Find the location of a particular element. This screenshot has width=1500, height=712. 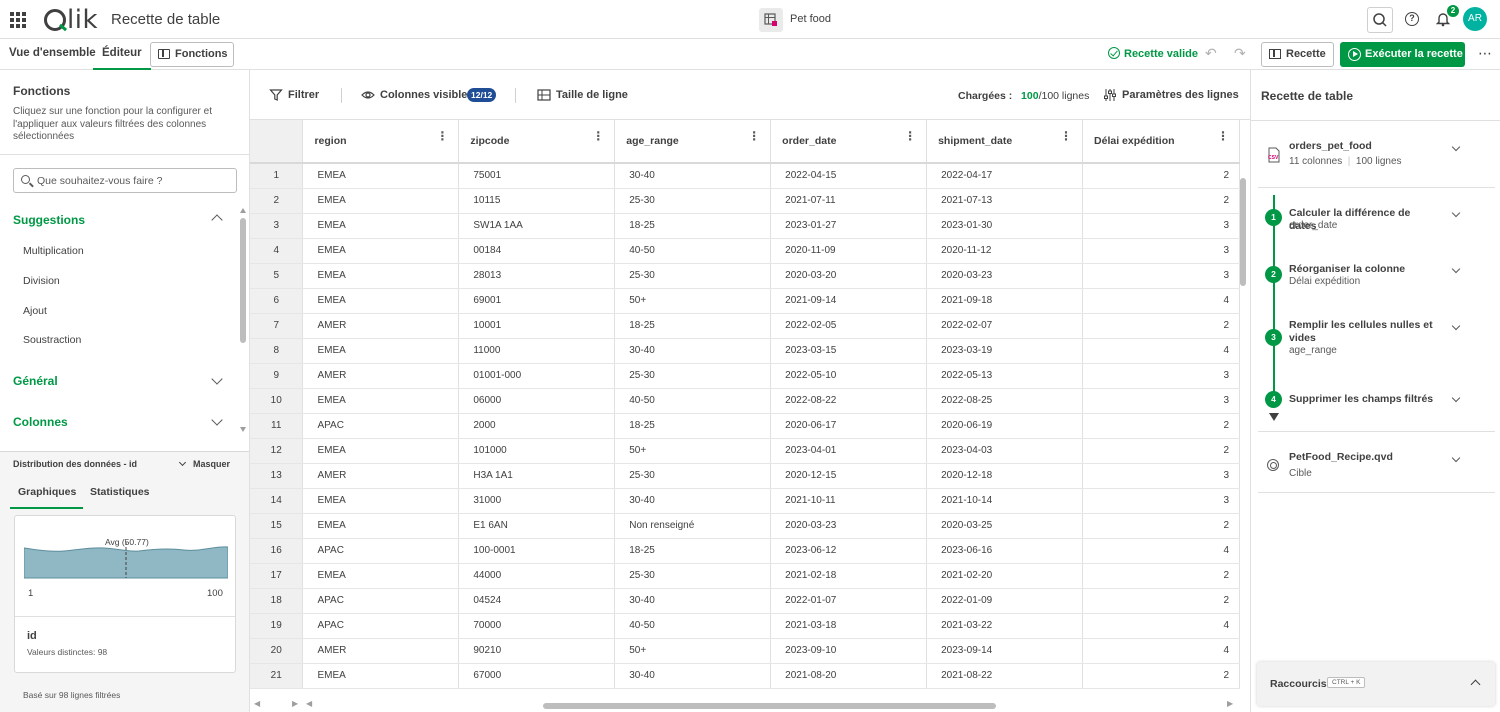

table-cell: 44000 is located at coordinates (537, 576).